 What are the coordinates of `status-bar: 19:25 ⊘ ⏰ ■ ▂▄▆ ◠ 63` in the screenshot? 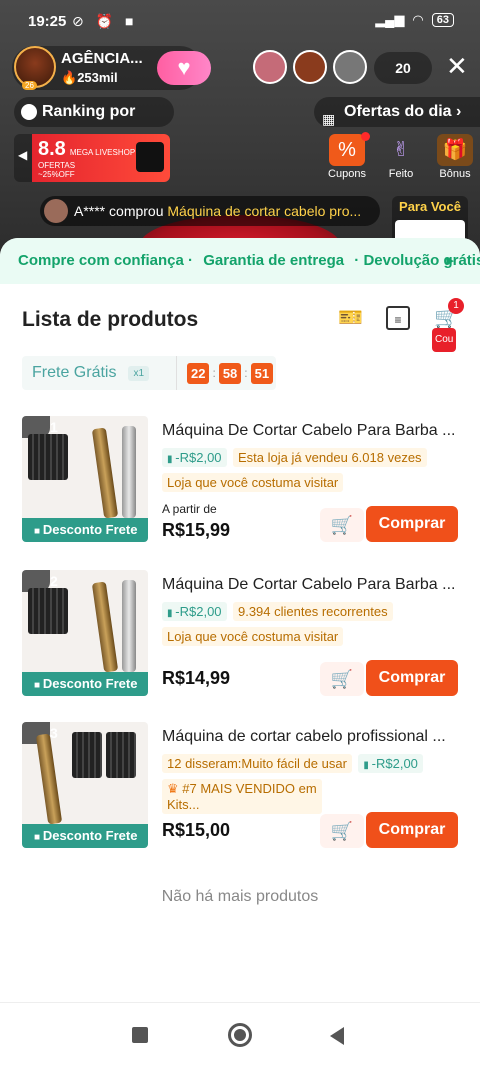 It's located at (240, 22).